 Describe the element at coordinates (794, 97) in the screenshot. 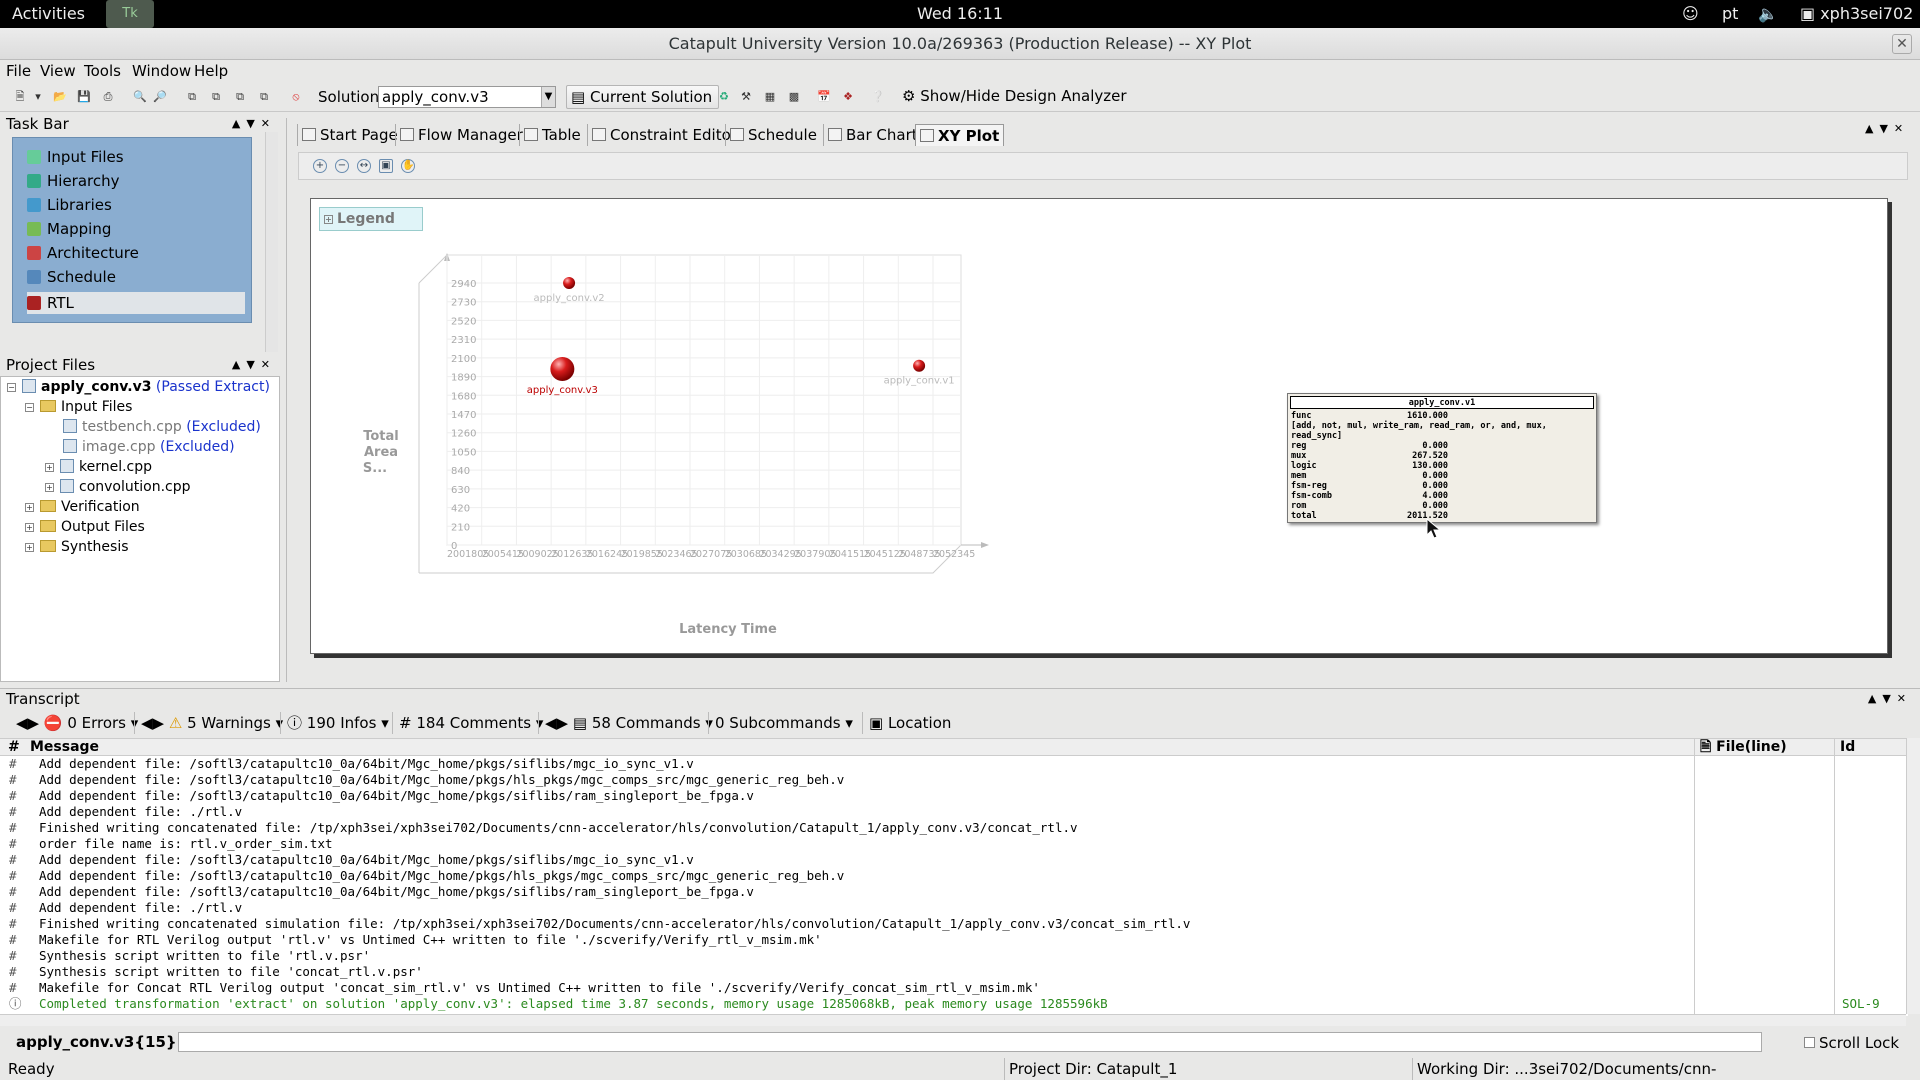

I see `terminal-icon: ▩` at that location.